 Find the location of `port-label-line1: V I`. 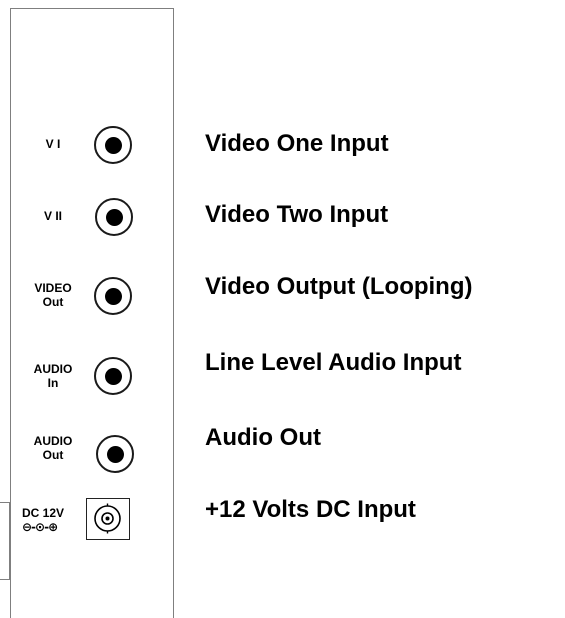

port-label-line1: V I is located at coordinates (53, 144).